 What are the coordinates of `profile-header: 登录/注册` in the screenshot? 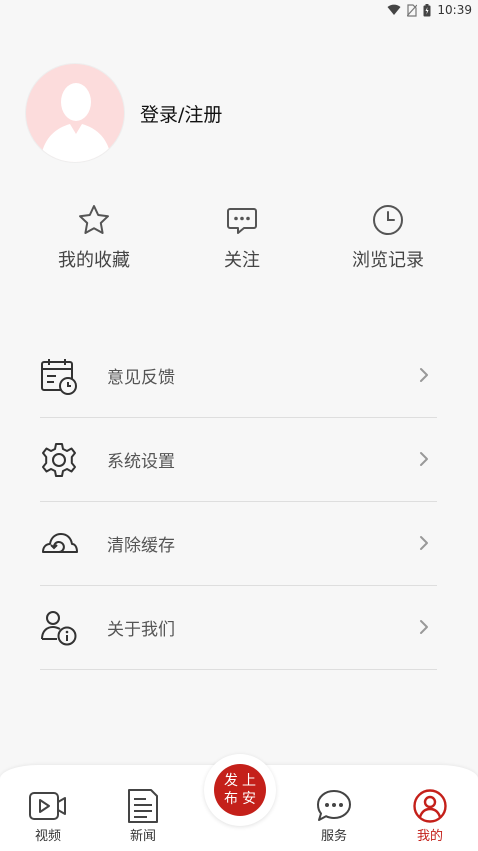 It's located at (123, 113).